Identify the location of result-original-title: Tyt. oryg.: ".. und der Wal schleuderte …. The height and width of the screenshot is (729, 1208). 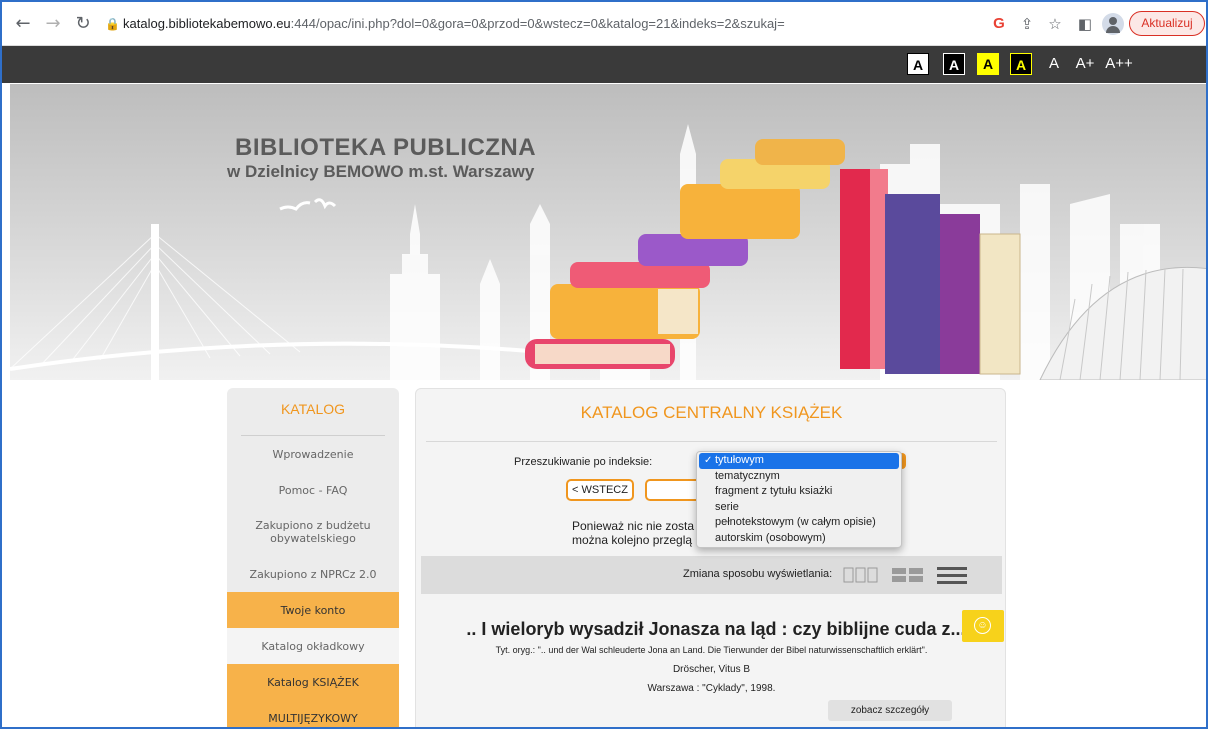
(711, 650).